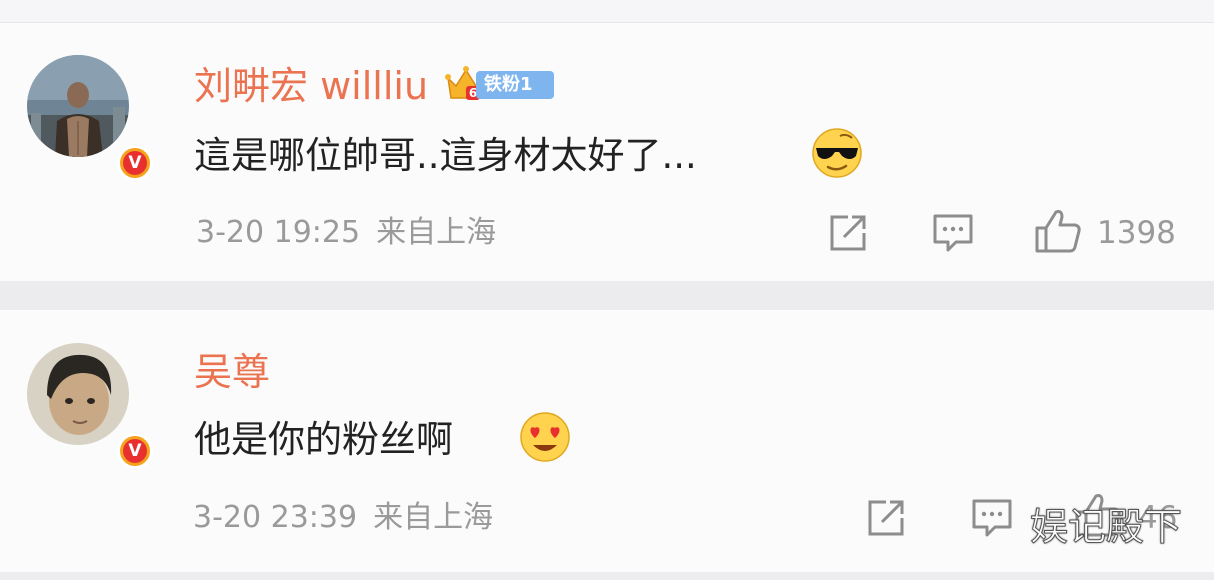 The height and width of the screenshot is (580, 1214). Describe the element at coordinates (1058, 231) in the screenshot. I see `like-icon` at that location.